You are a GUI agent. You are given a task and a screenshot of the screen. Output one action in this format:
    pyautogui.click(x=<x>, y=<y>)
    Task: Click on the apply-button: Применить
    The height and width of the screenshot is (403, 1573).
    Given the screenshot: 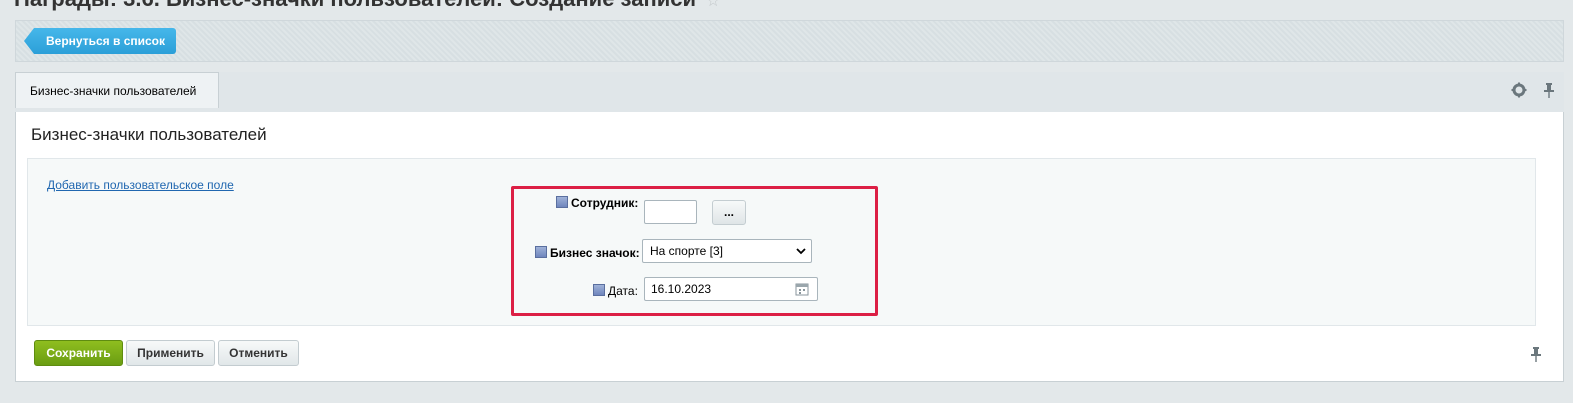 What is the action you would take?
    pyautogui.click(x=170, y=353)
    